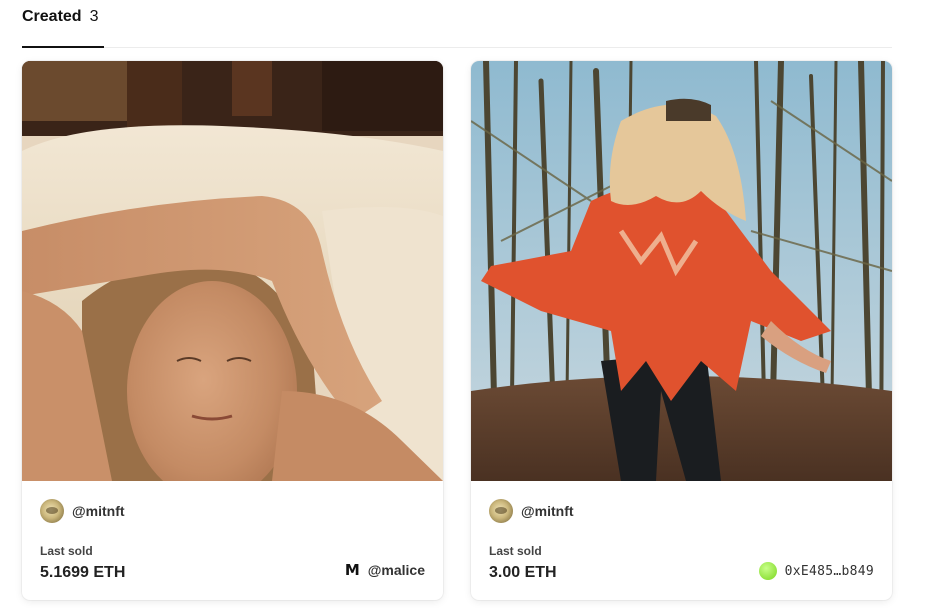 The height and width of the screenshot is (608, 937). I want to click on owner: M @malice, so click(385, 570).